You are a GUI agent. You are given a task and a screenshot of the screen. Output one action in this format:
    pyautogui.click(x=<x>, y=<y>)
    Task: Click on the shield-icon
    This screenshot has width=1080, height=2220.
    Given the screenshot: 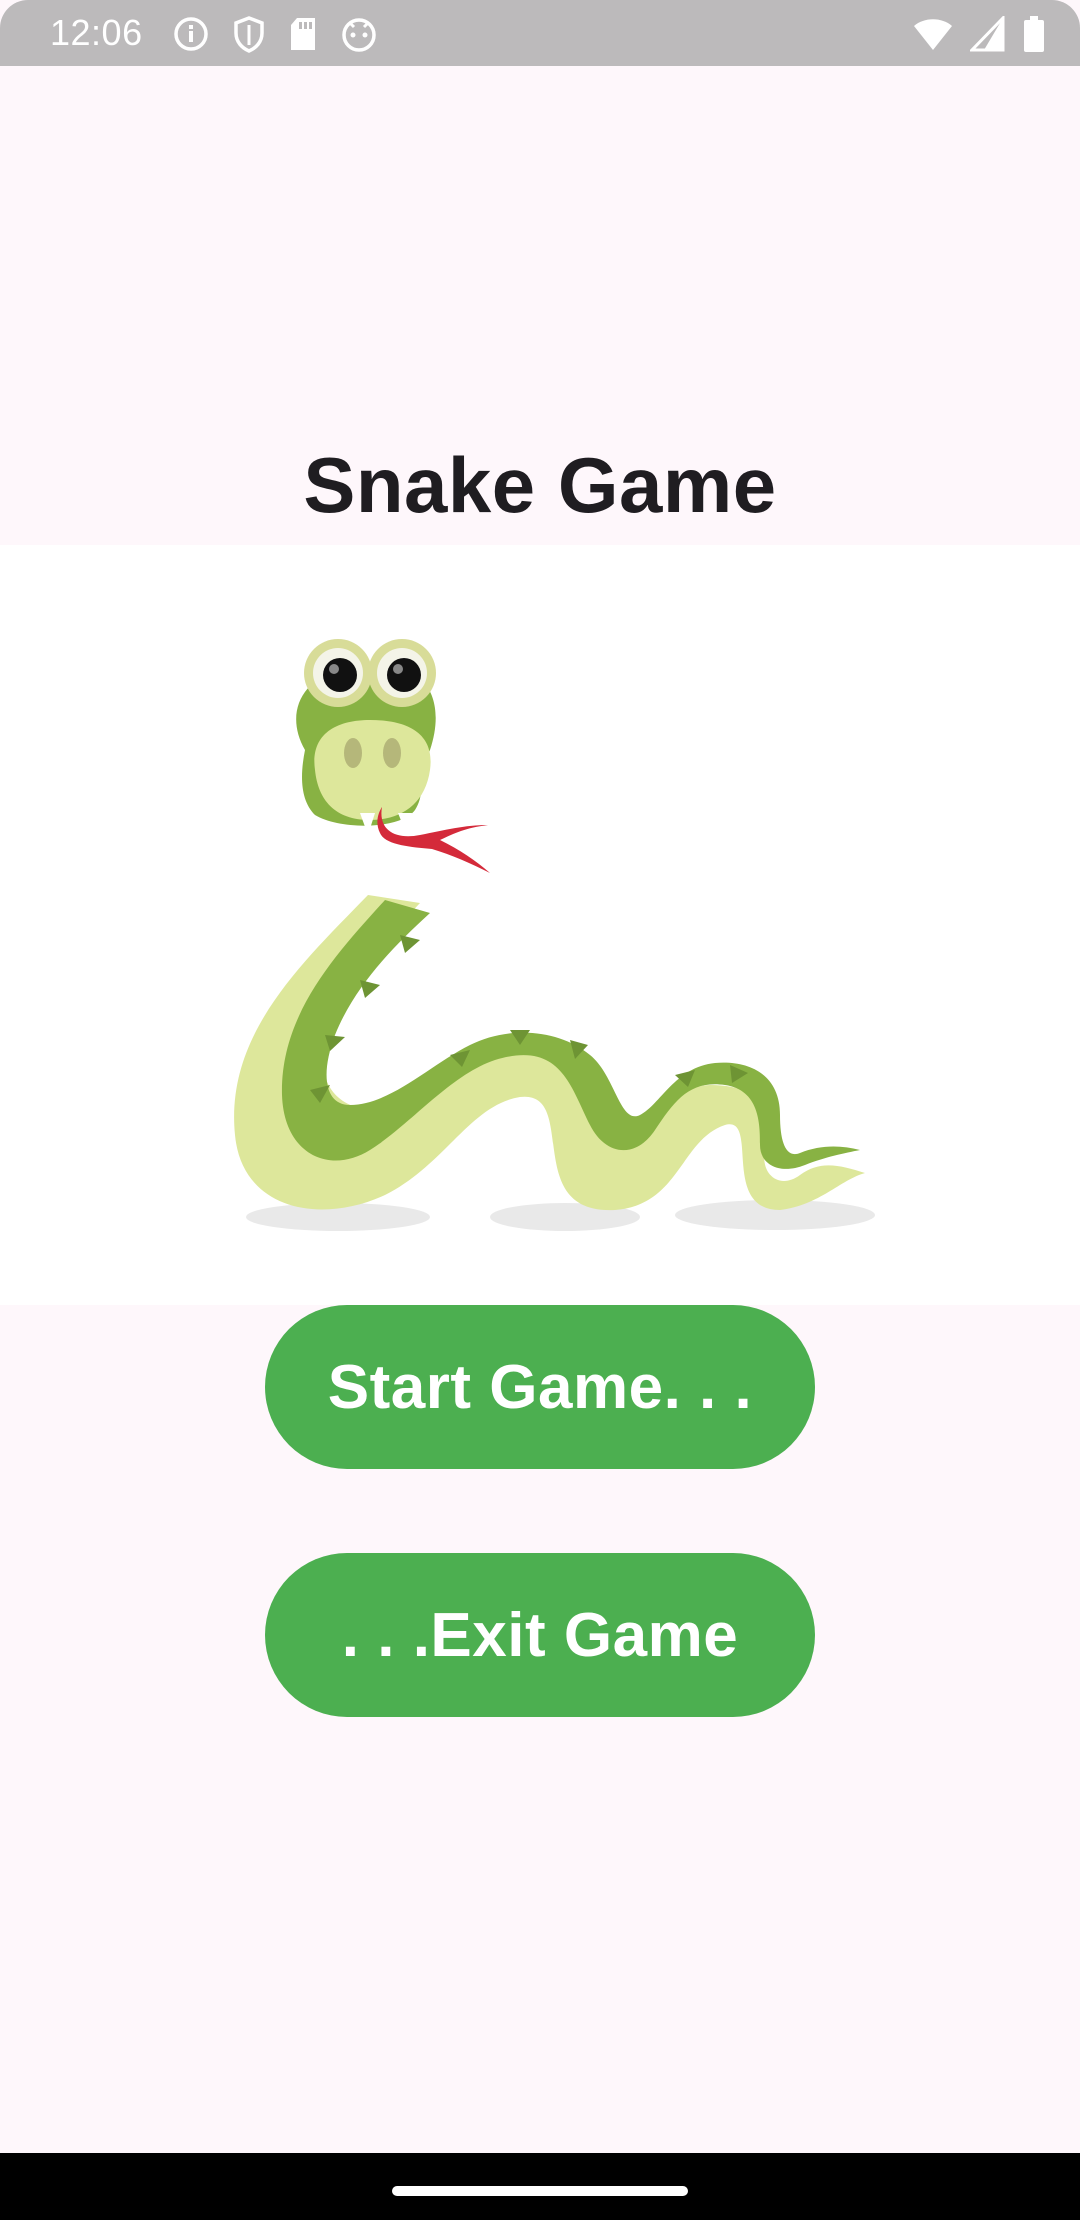 What is the action you would take?
    pyautogui.click(x=249, y=34)
    